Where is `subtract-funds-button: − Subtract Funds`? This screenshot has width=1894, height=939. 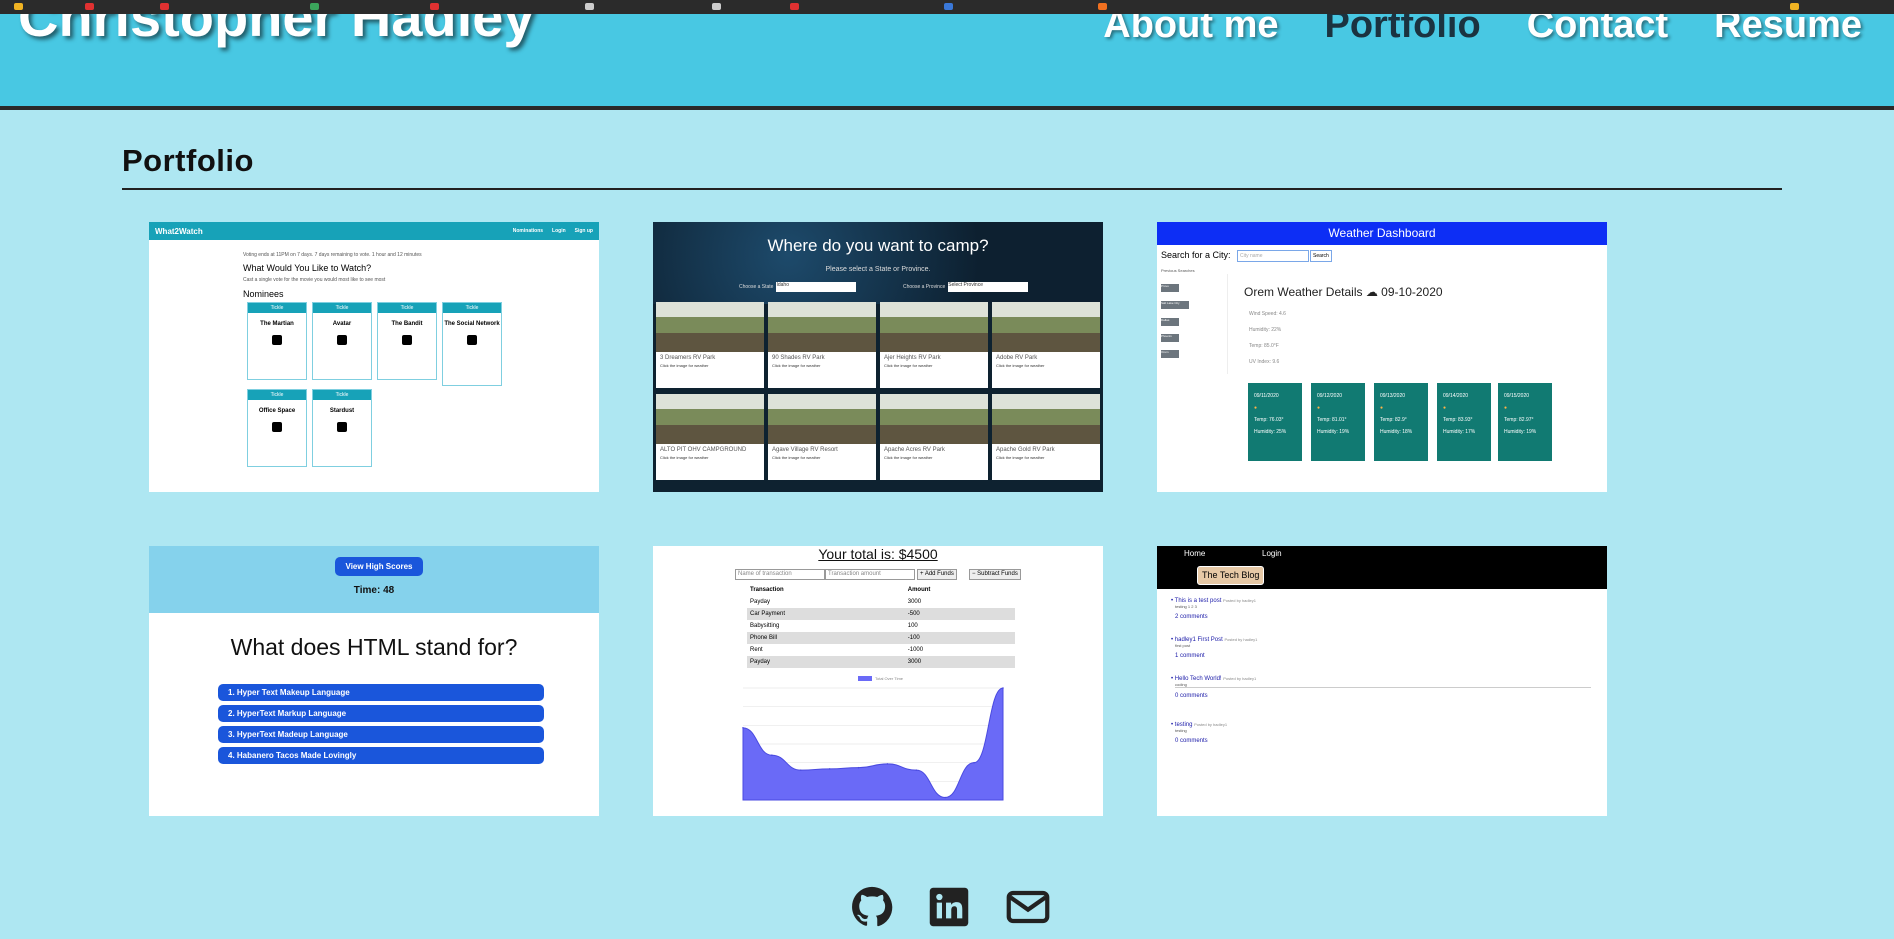
subtract-funds-button: − Subtract Funds is located at coordinates (995, 574).